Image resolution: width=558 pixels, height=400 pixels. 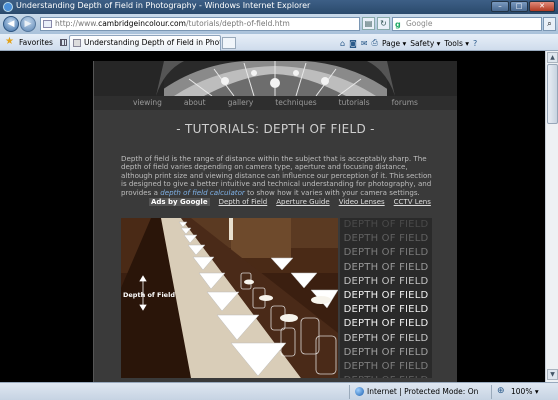 I want to click on nav-gallery: gallery, so click(x=241, y=103).